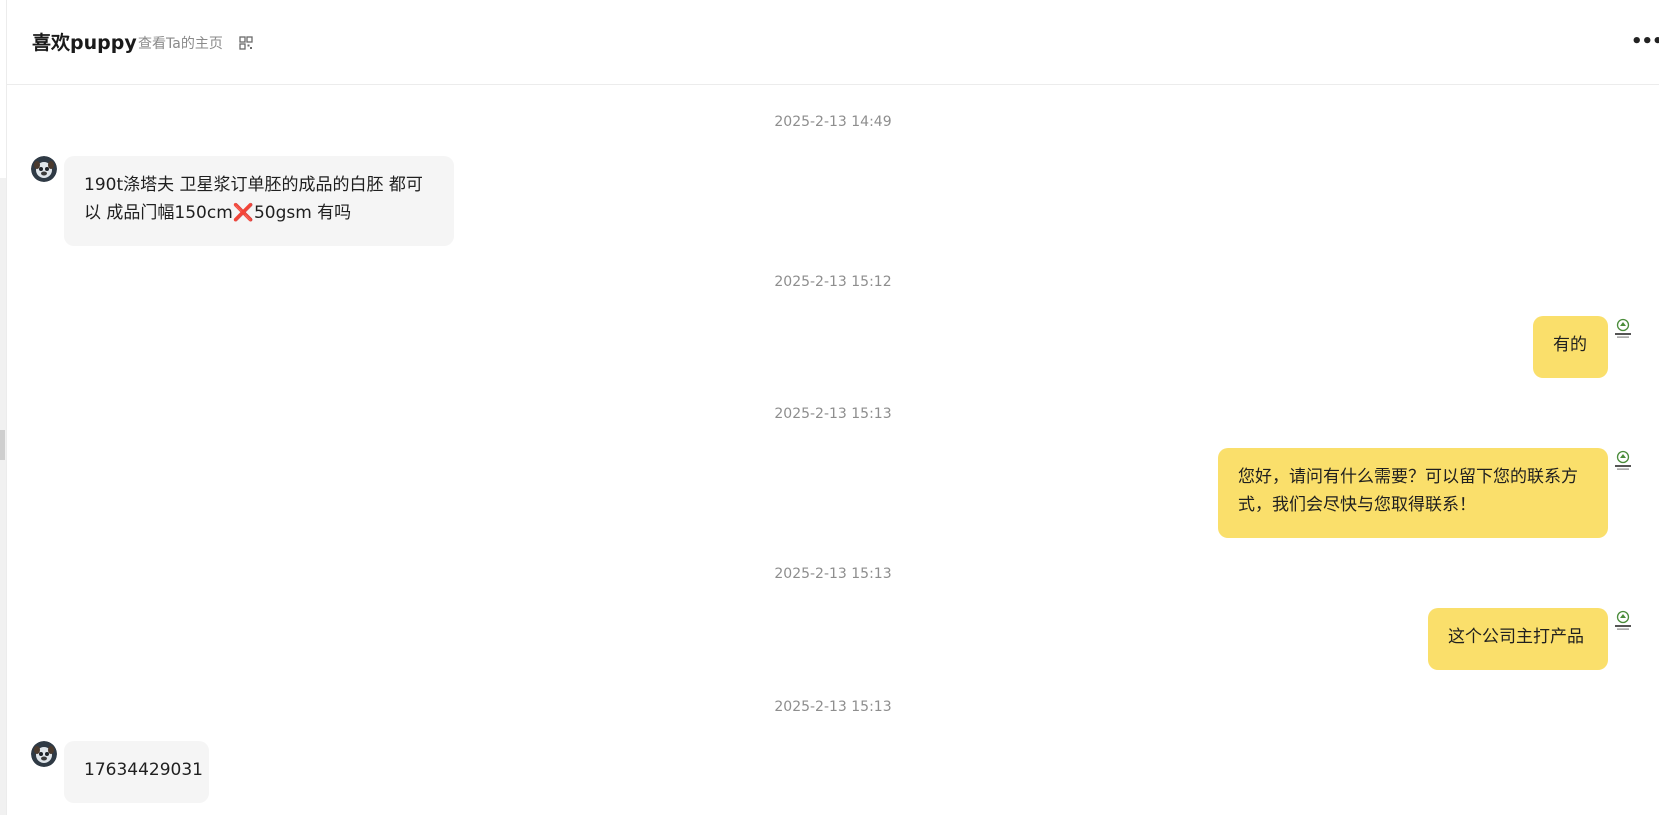 This screenshot has width=1659, height=815. I want to click on qr-code-icon, so click(246, 43).